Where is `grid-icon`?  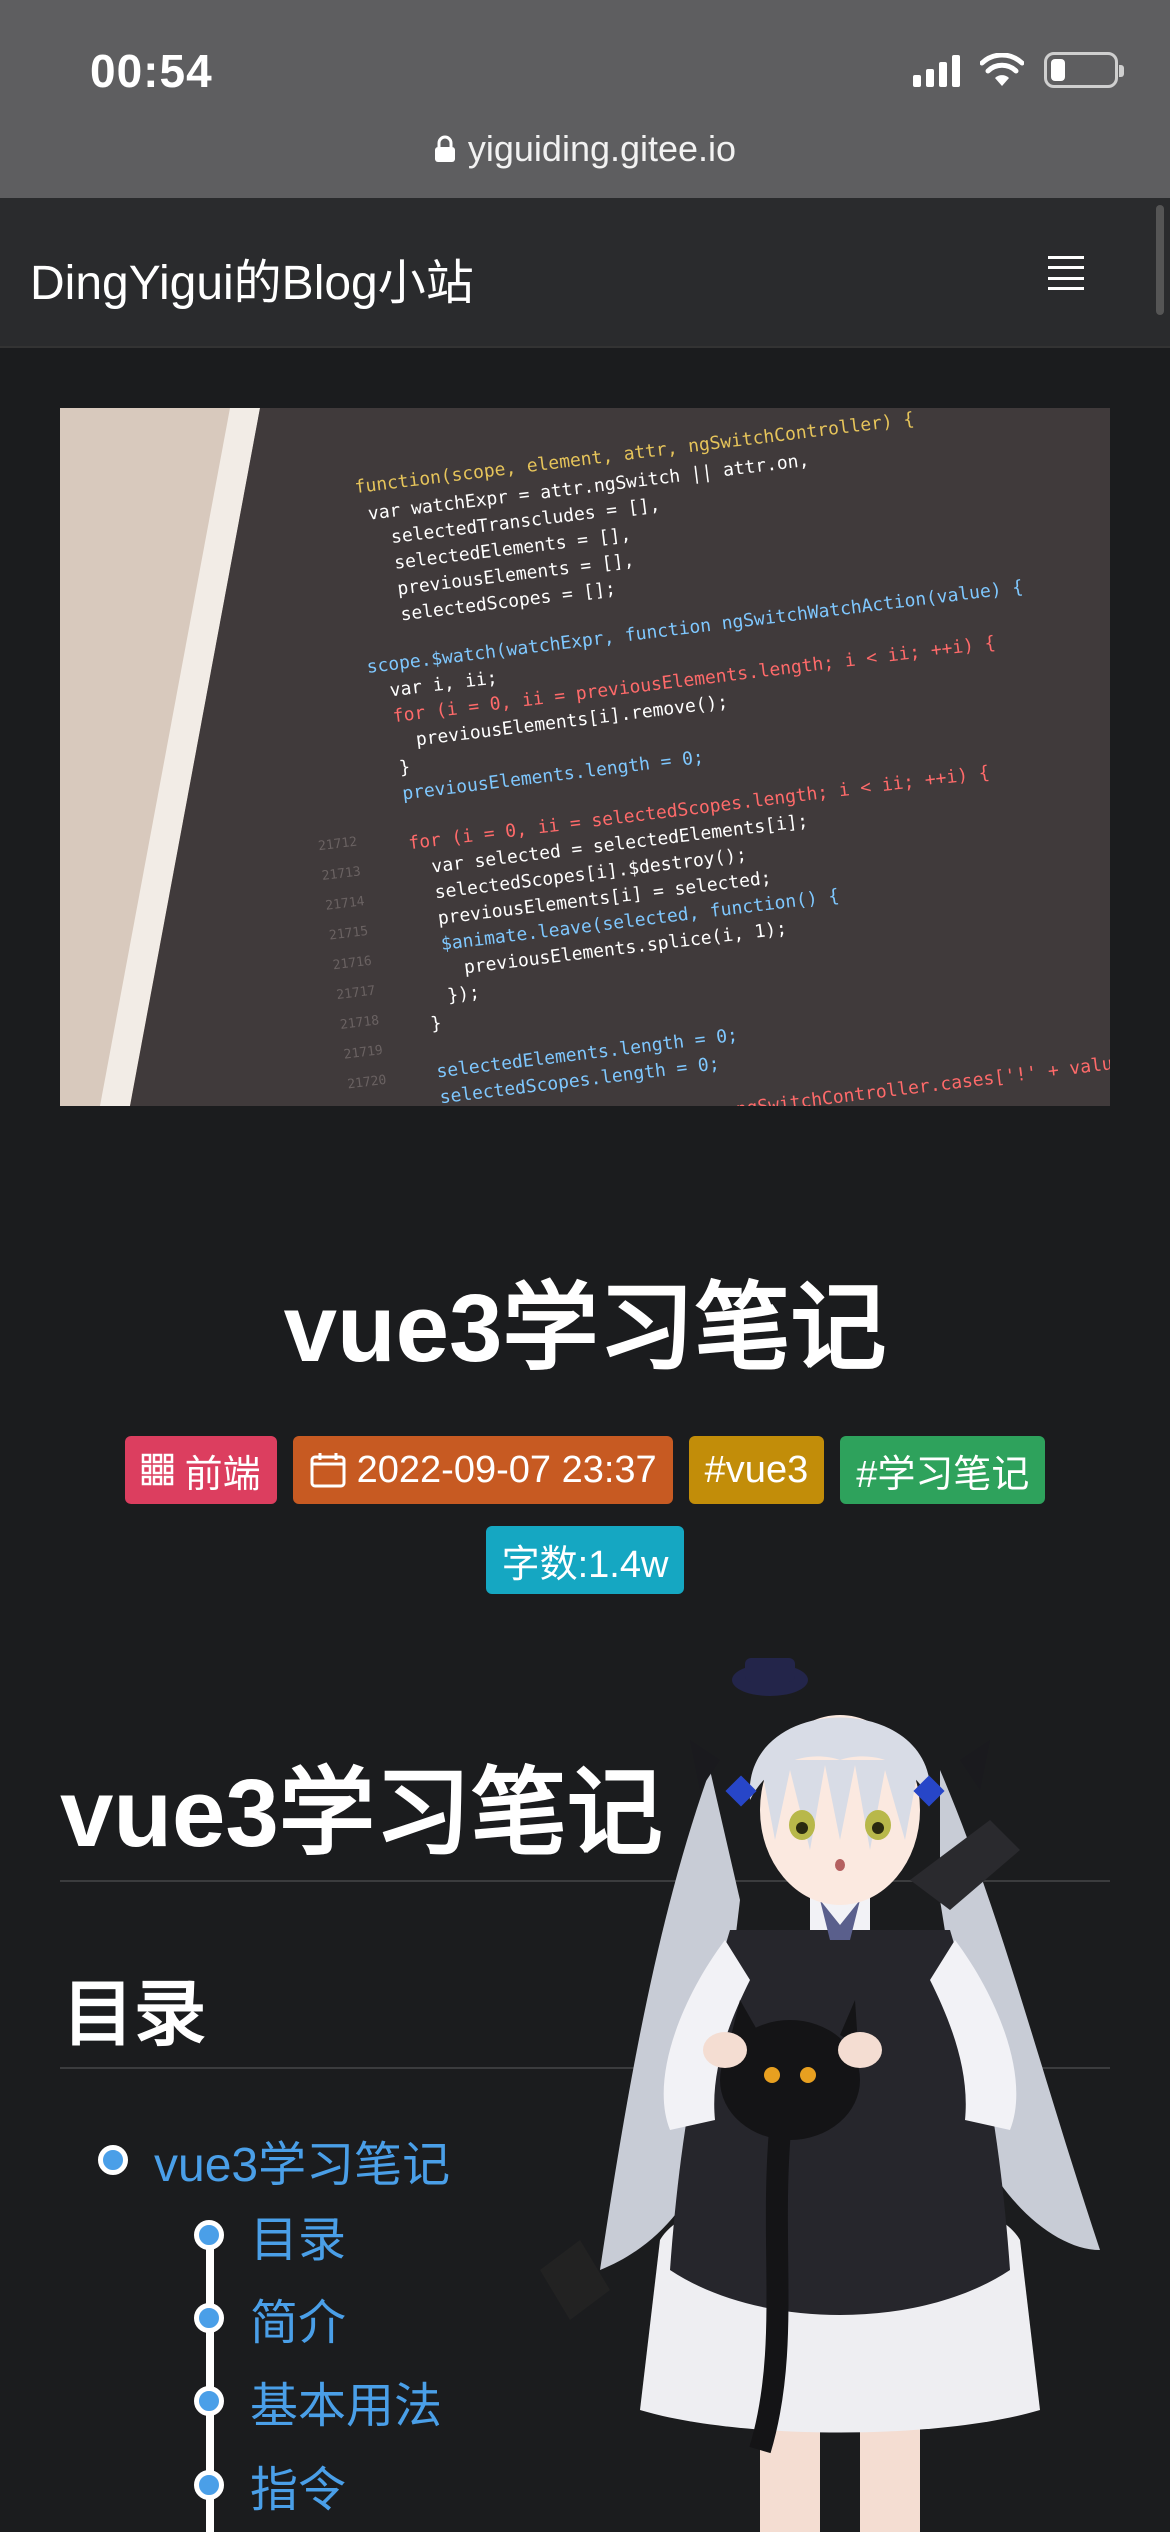 grid-icon is located at coordinates (157, 1469).